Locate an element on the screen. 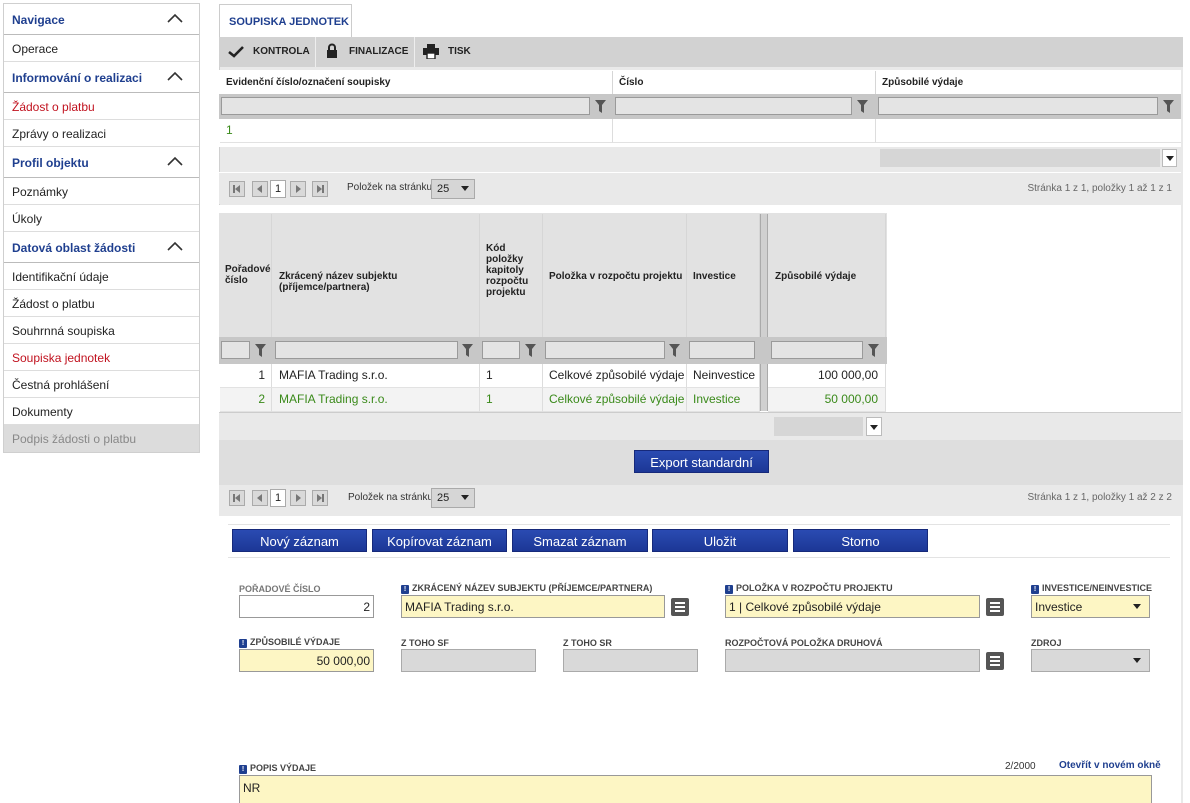 This screenshot has width=1190, height=803. grid2-cell: Neinvestice is located at coordinates (723, 376).